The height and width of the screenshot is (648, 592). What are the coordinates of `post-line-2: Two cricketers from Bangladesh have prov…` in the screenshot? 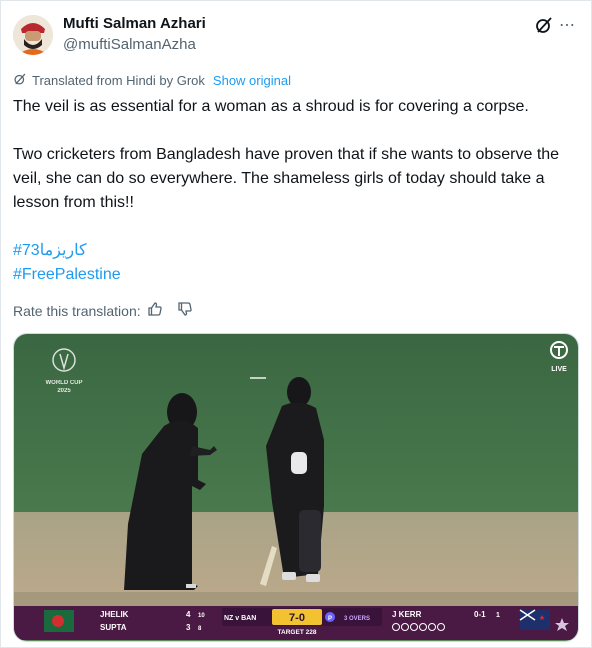 It's located at (286, 178).